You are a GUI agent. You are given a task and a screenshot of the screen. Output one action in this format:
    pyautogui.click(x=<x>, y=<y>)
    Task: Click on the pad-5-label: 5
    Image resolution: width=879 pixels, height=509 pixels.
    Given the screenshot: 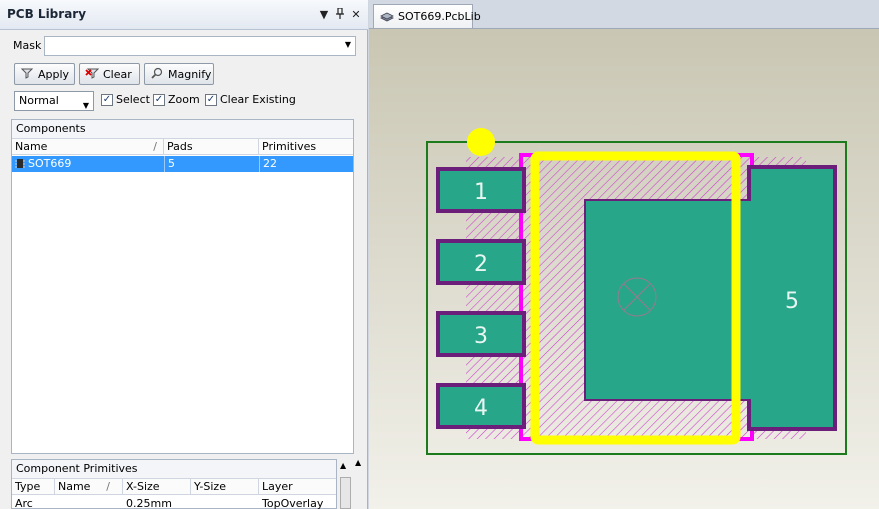 What is the action you would take?
    pyautogui.click(x=792, y=301)
    